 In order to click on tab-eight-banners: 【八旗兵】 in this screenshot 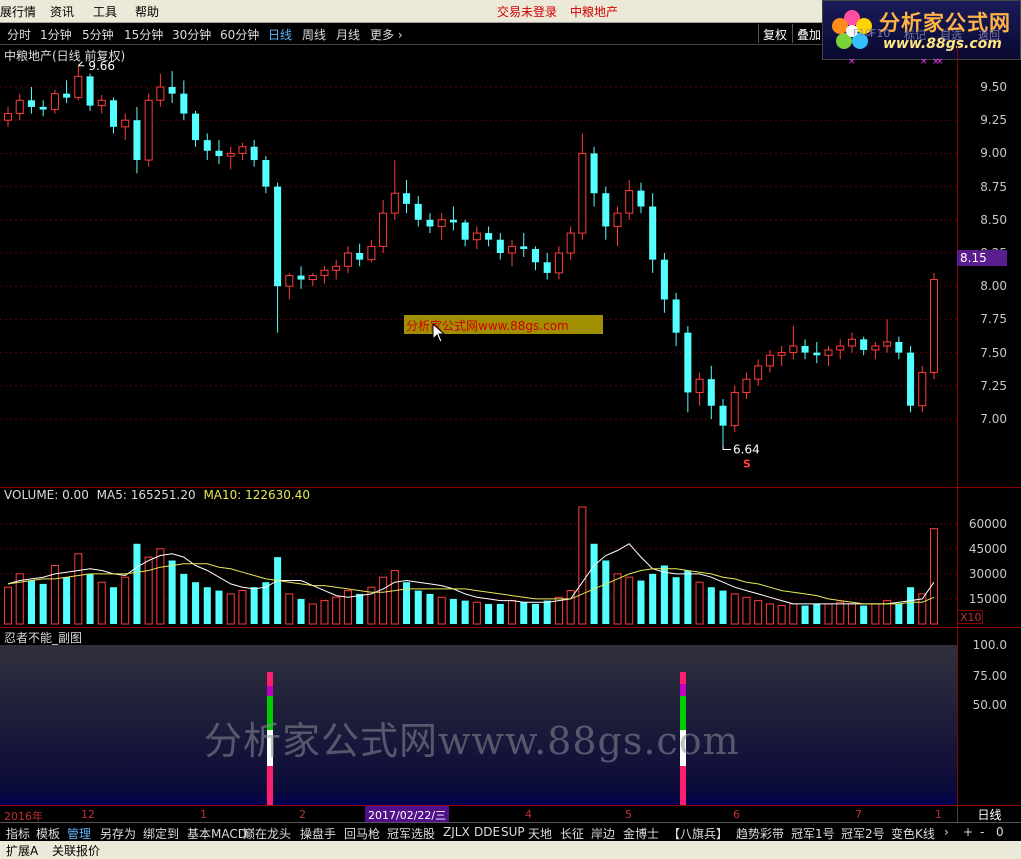, I will do `click(698, 833)`.